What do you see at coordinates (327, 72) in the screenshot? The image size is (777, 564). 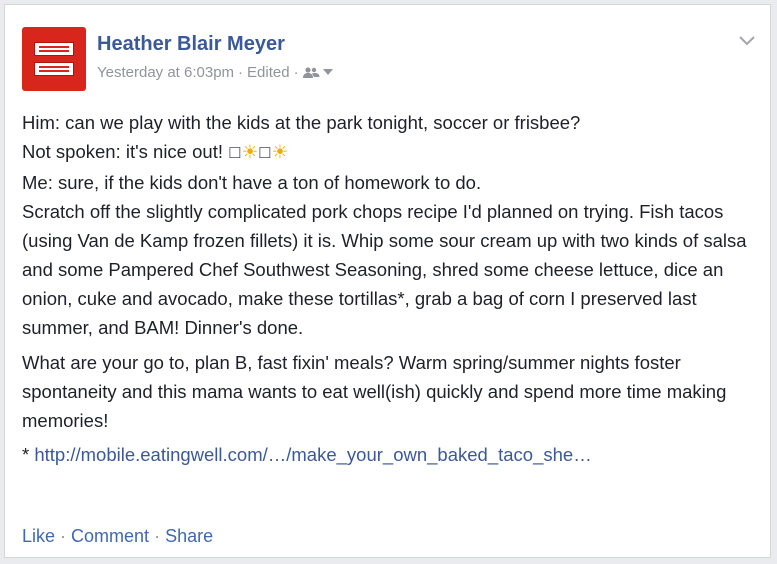 I see `chevron-down-icon` at bounding box center [327, 72].